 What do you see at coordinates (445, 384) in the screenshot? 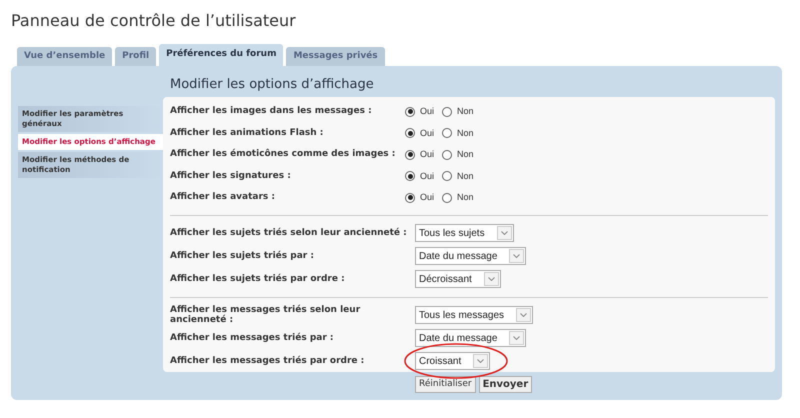
I see `reset-button: Réinitialiser` at bounding box center [445, 384].